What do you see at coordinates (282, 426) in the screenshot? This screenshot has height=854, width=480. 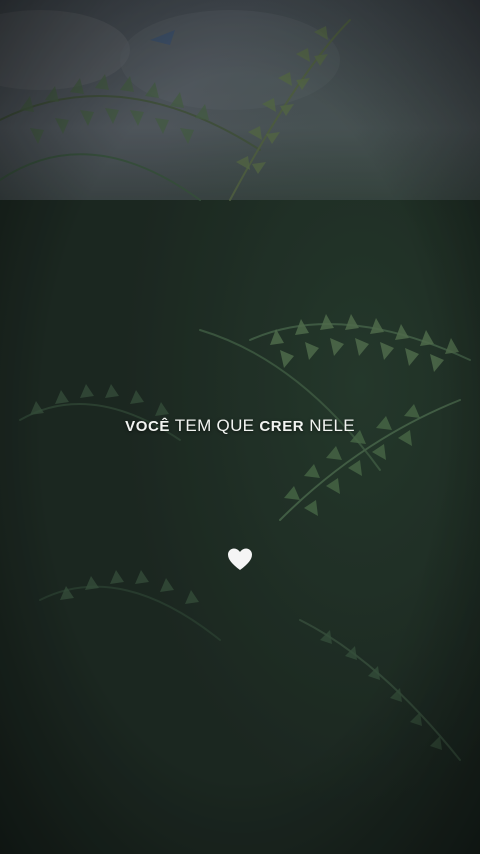 I see `caption-word-crer: CRER` at bounding box center [282, 426].